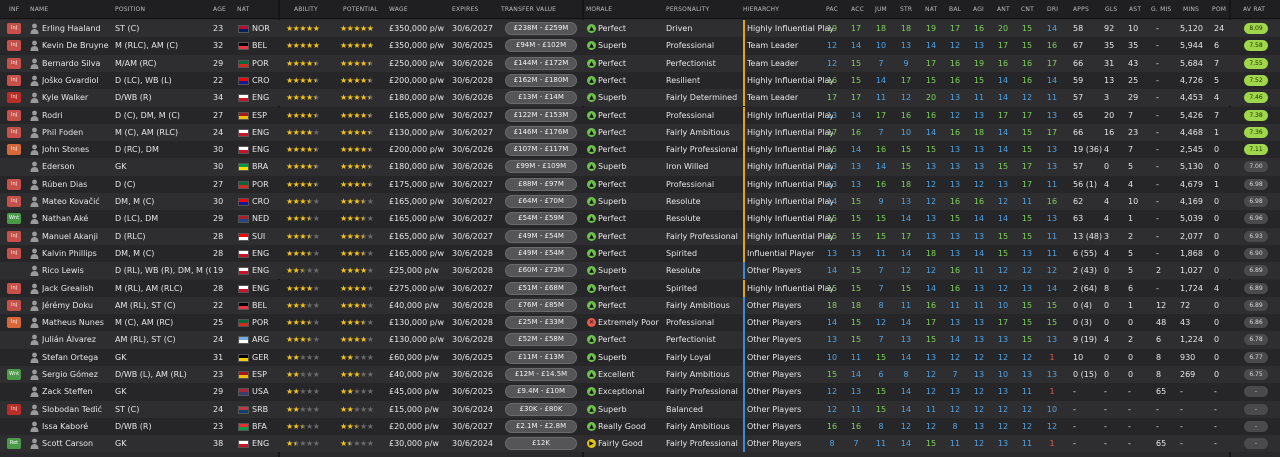  I want to click on col-wage: WAGE, so click(398, 9).